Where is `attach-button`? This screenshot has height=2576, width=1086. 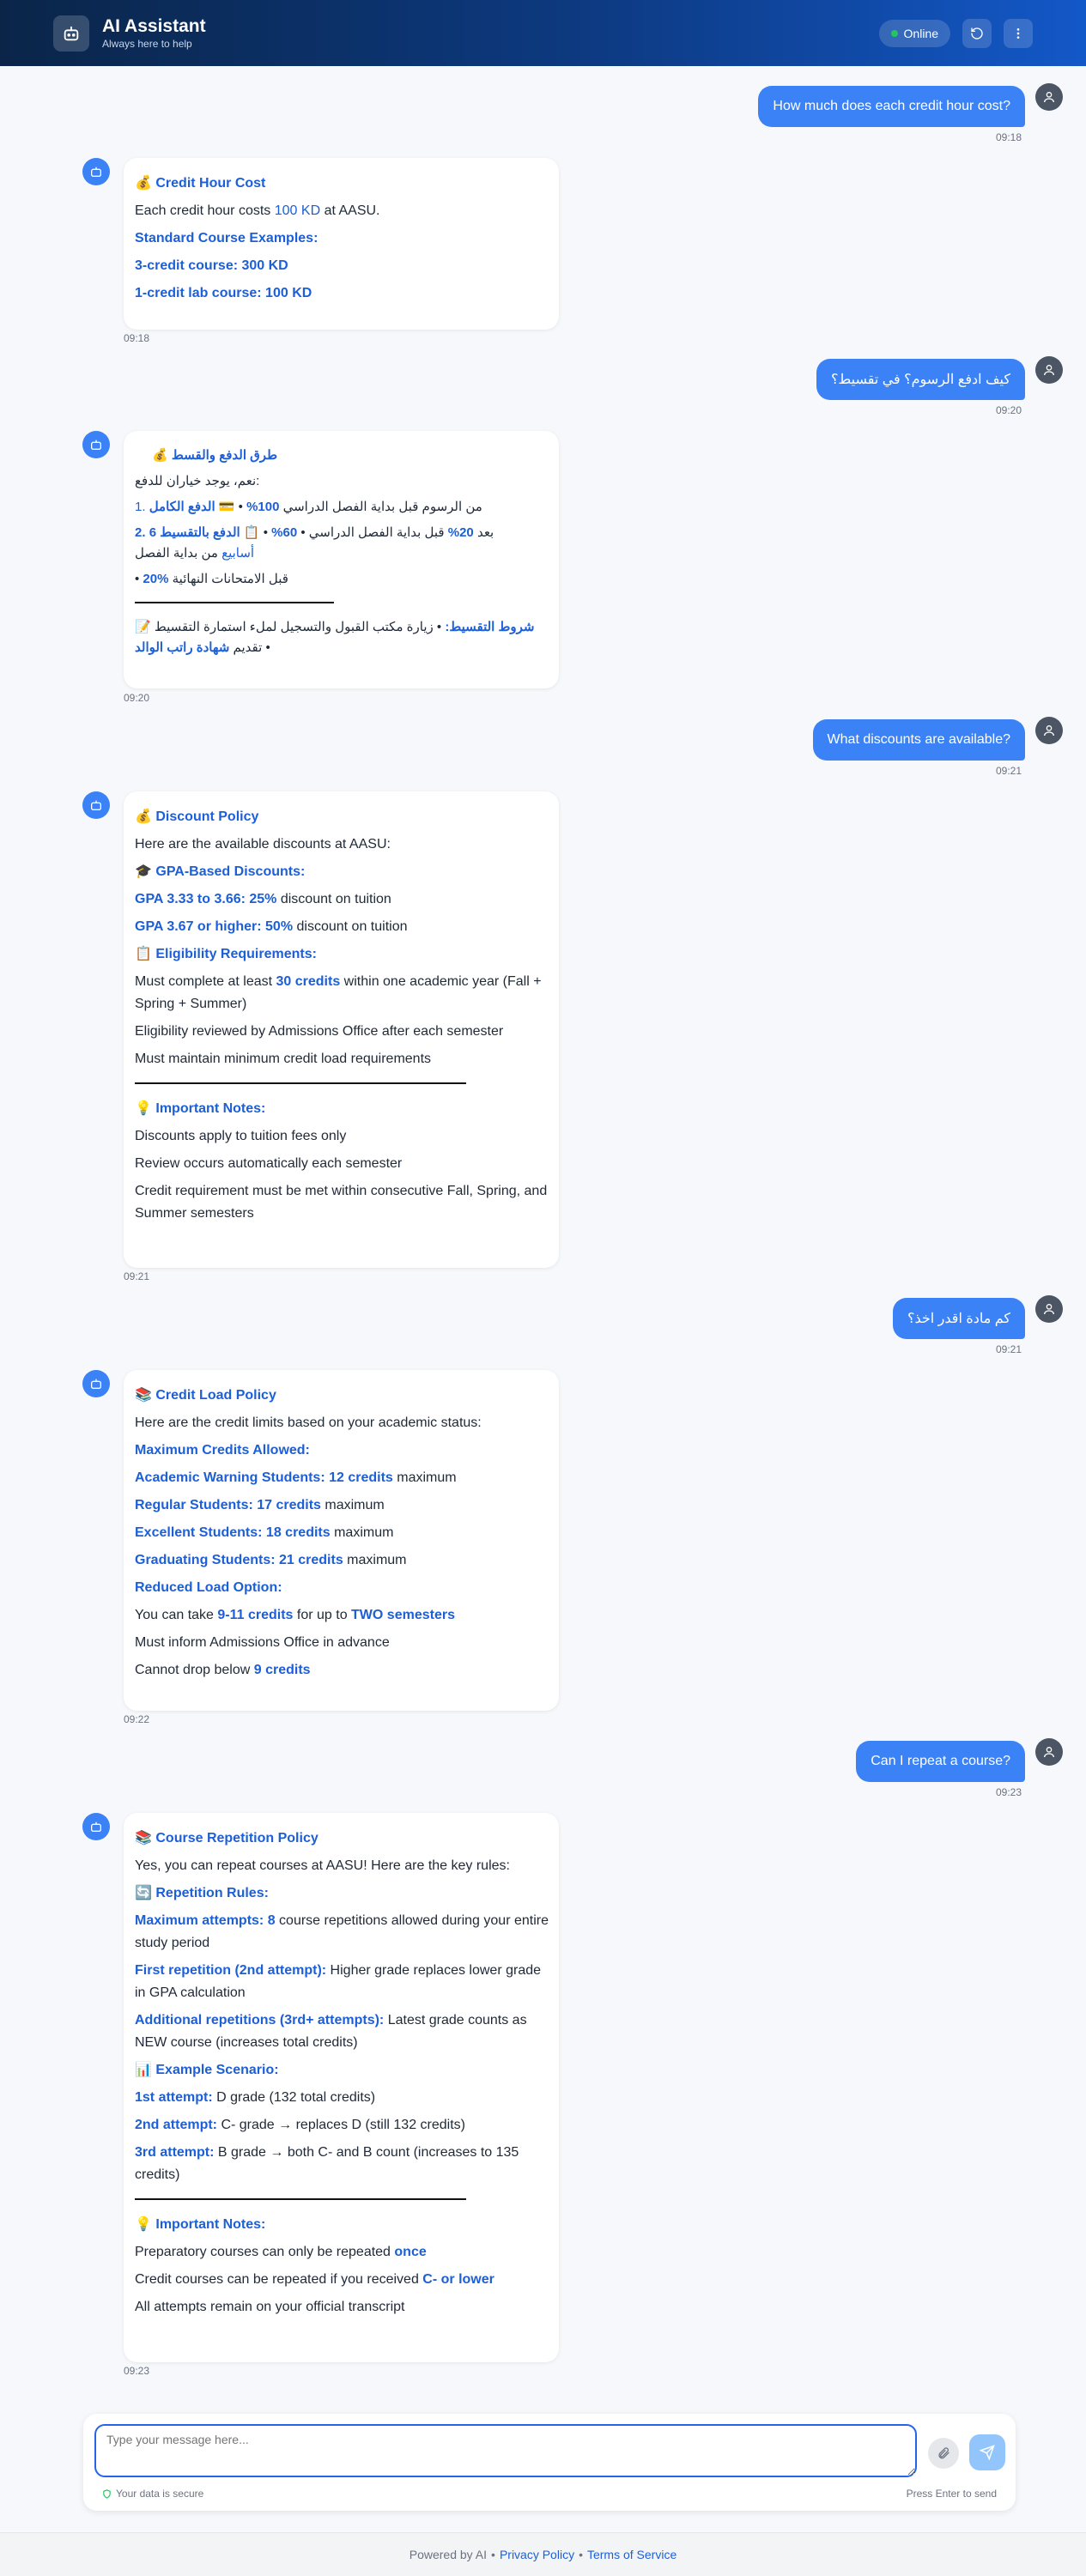 attach-button is located at coordinates (943, 2453).